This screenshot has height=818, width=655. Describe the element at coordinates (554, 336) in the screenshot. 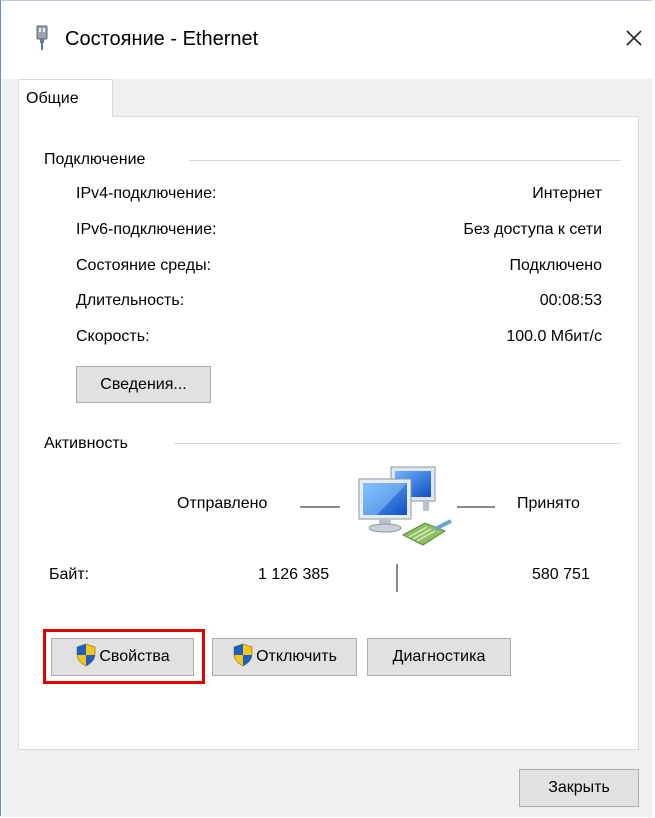

I see `speed-value: 100.0 Мбит/с` at that location.